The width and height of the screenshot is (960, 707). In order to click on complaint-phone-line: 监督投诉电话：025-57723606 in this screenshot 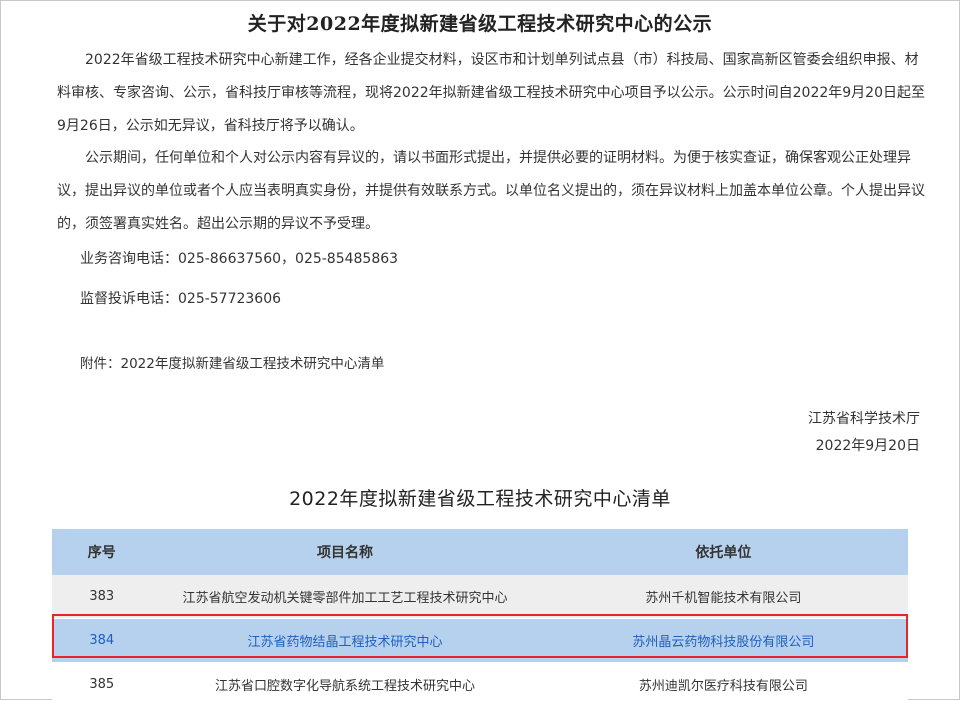, I will do `click(181, 299)`.